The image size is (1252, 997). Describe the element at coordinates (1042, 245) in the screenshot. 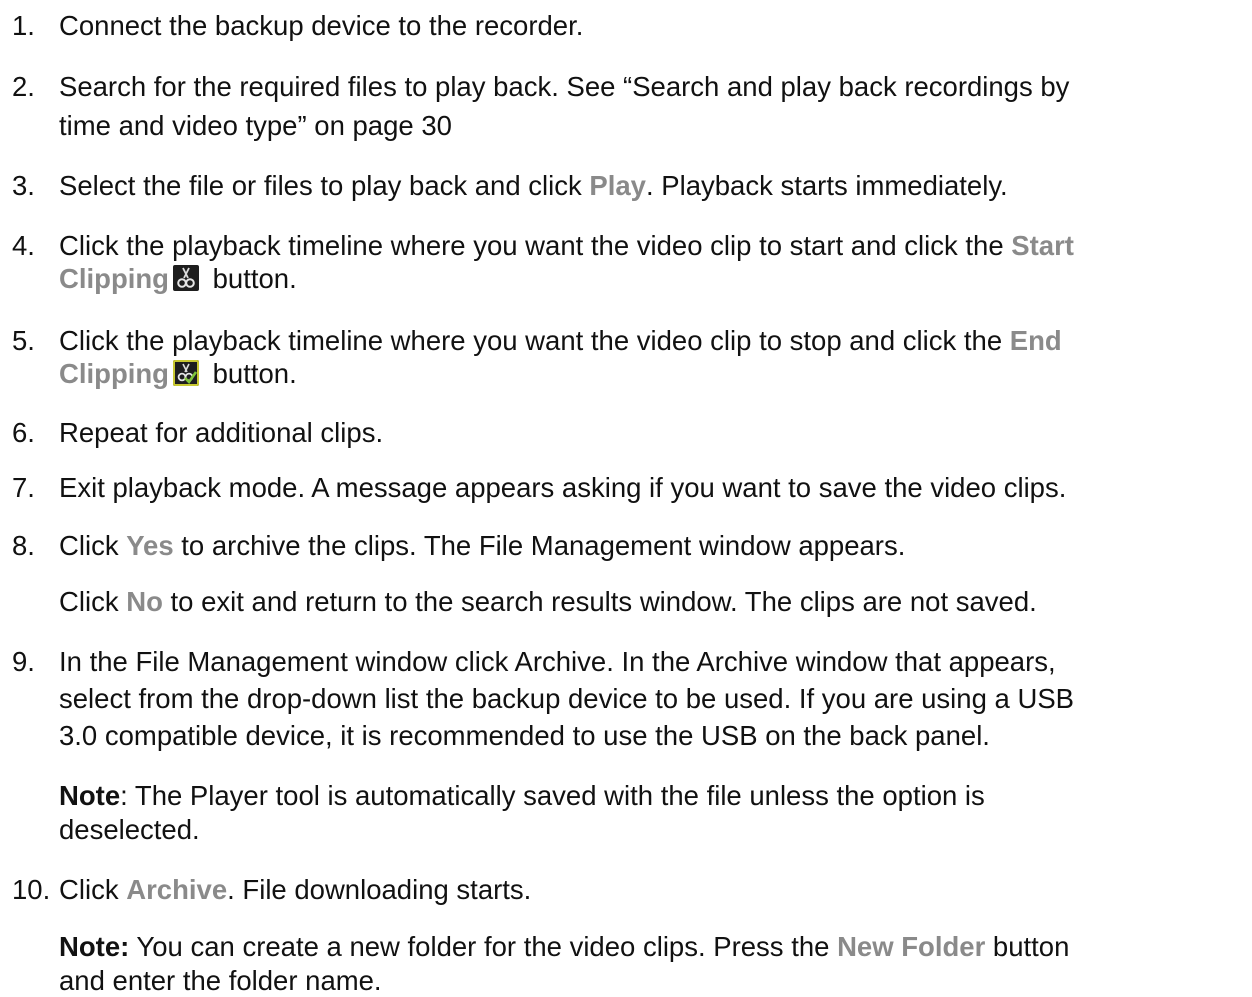

I see `start-clipping-reference: Start` at that location.